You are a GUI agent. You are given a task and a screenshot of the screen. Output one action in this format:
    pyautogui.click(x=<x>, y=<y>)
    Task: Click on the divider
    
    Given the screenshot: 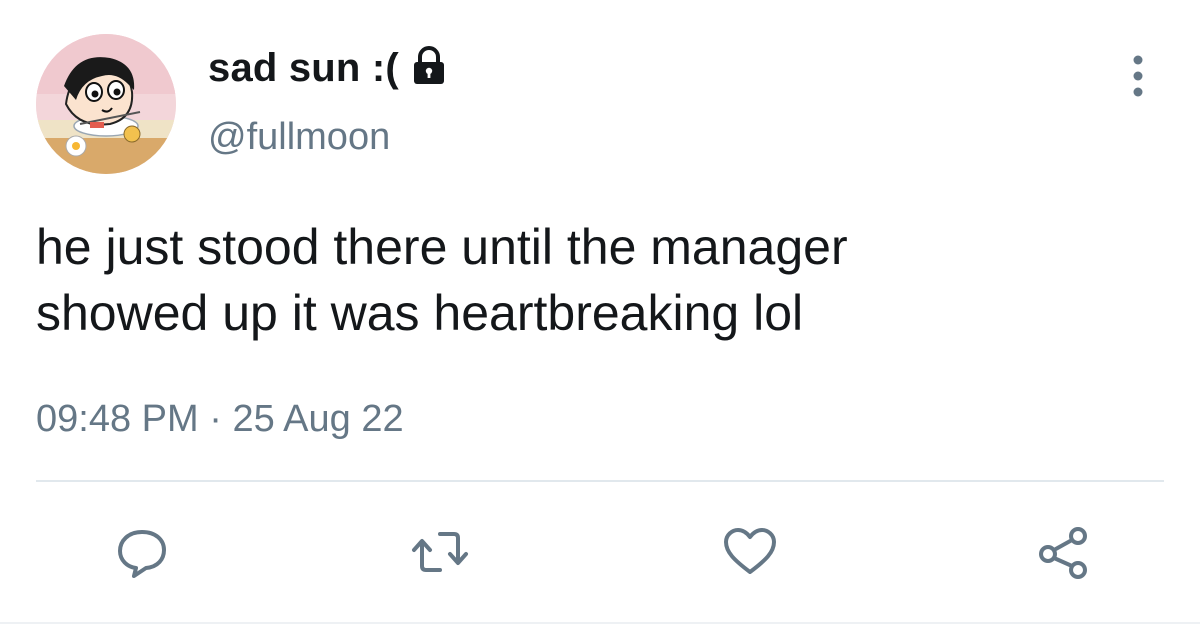 What is the action you would take?
    pyautogui.click(x=600, y=481)
    